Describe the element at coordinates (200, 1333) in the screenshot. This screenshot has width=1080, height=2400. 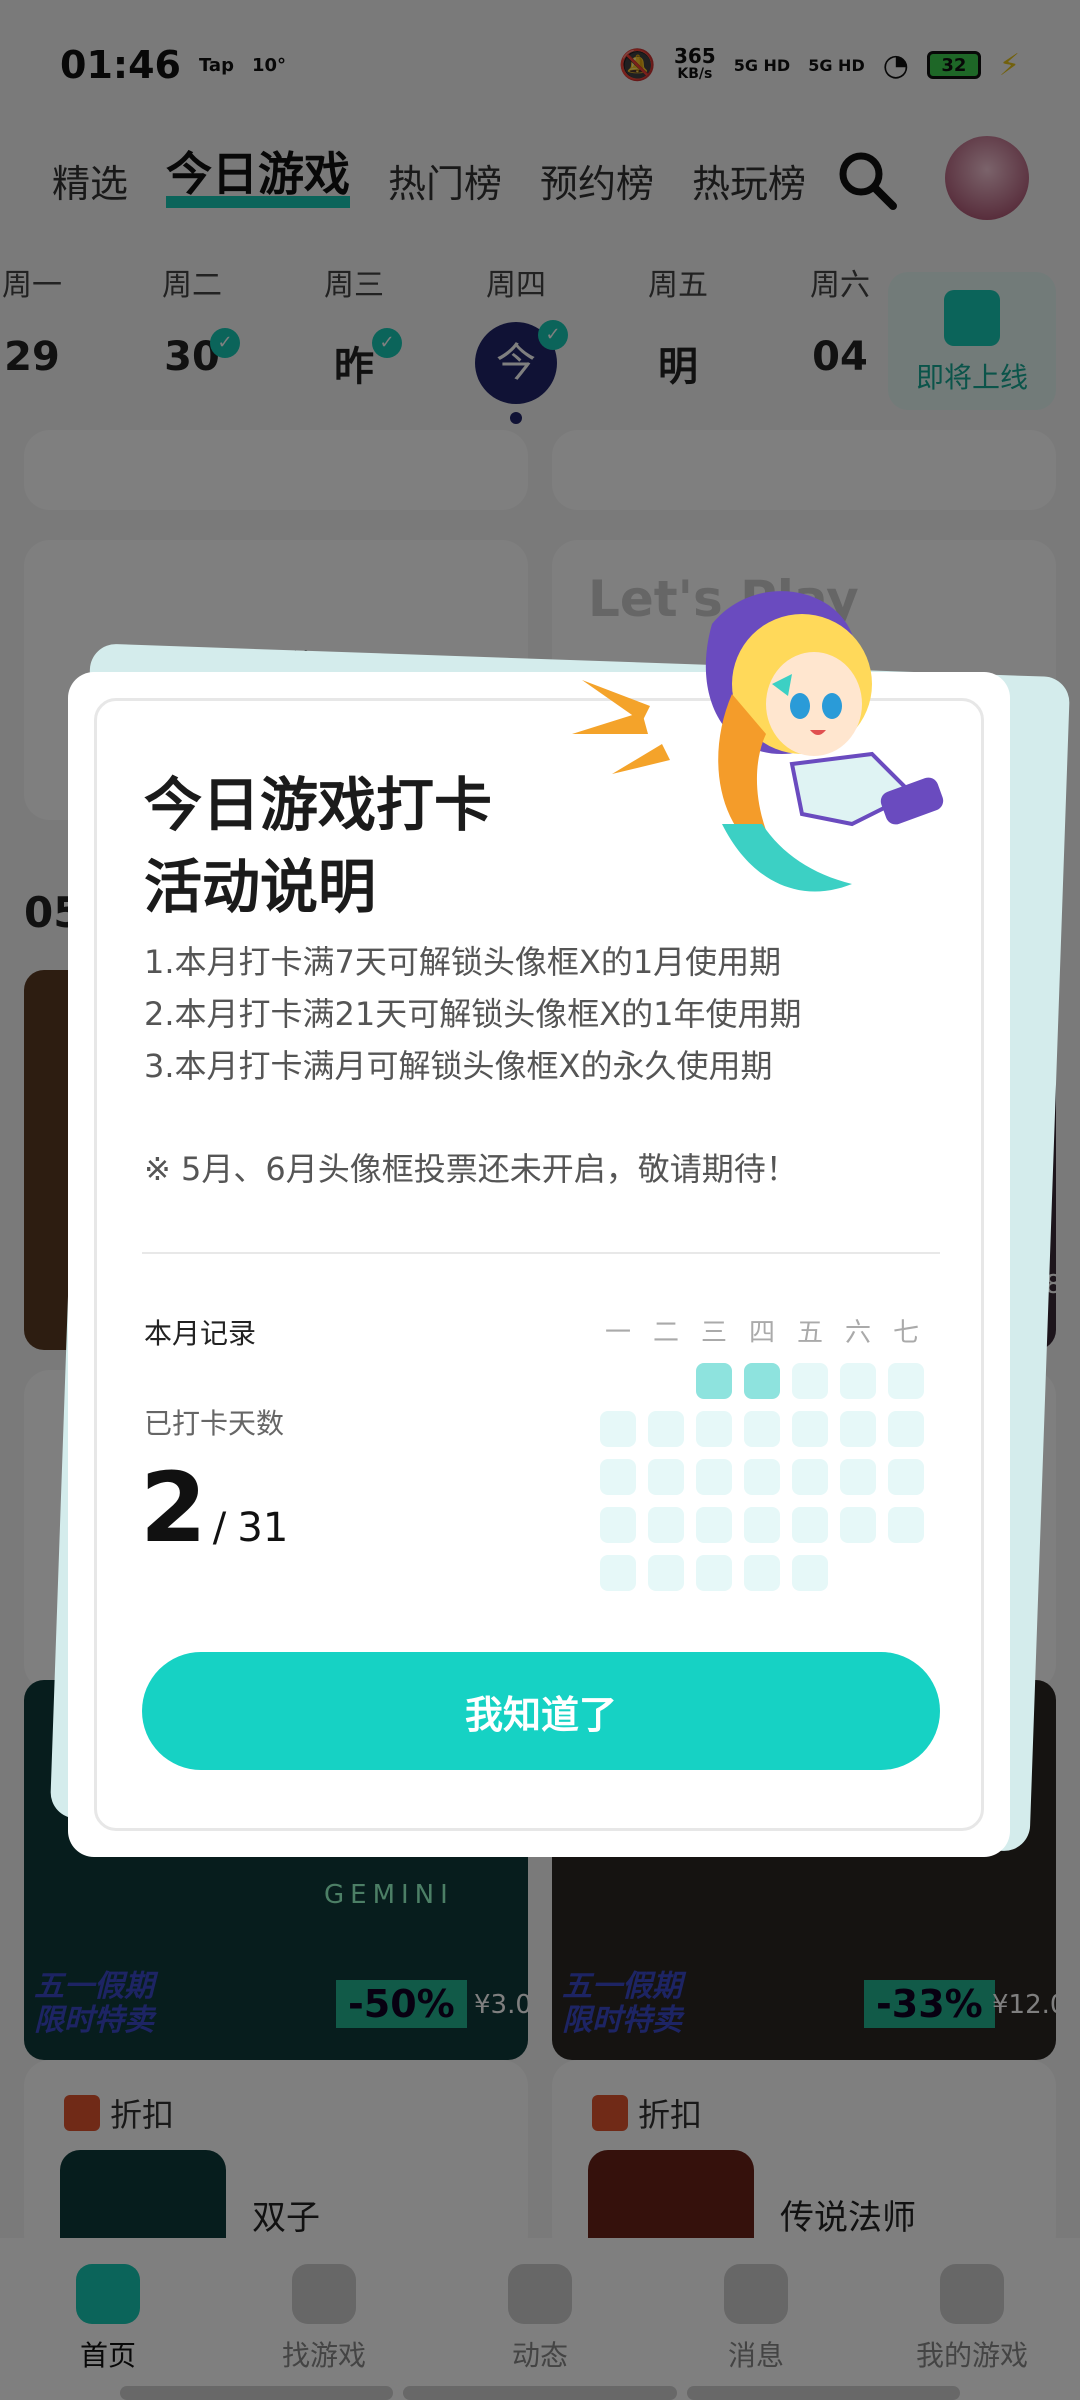
I see `record-title: 本月记录` at that location.